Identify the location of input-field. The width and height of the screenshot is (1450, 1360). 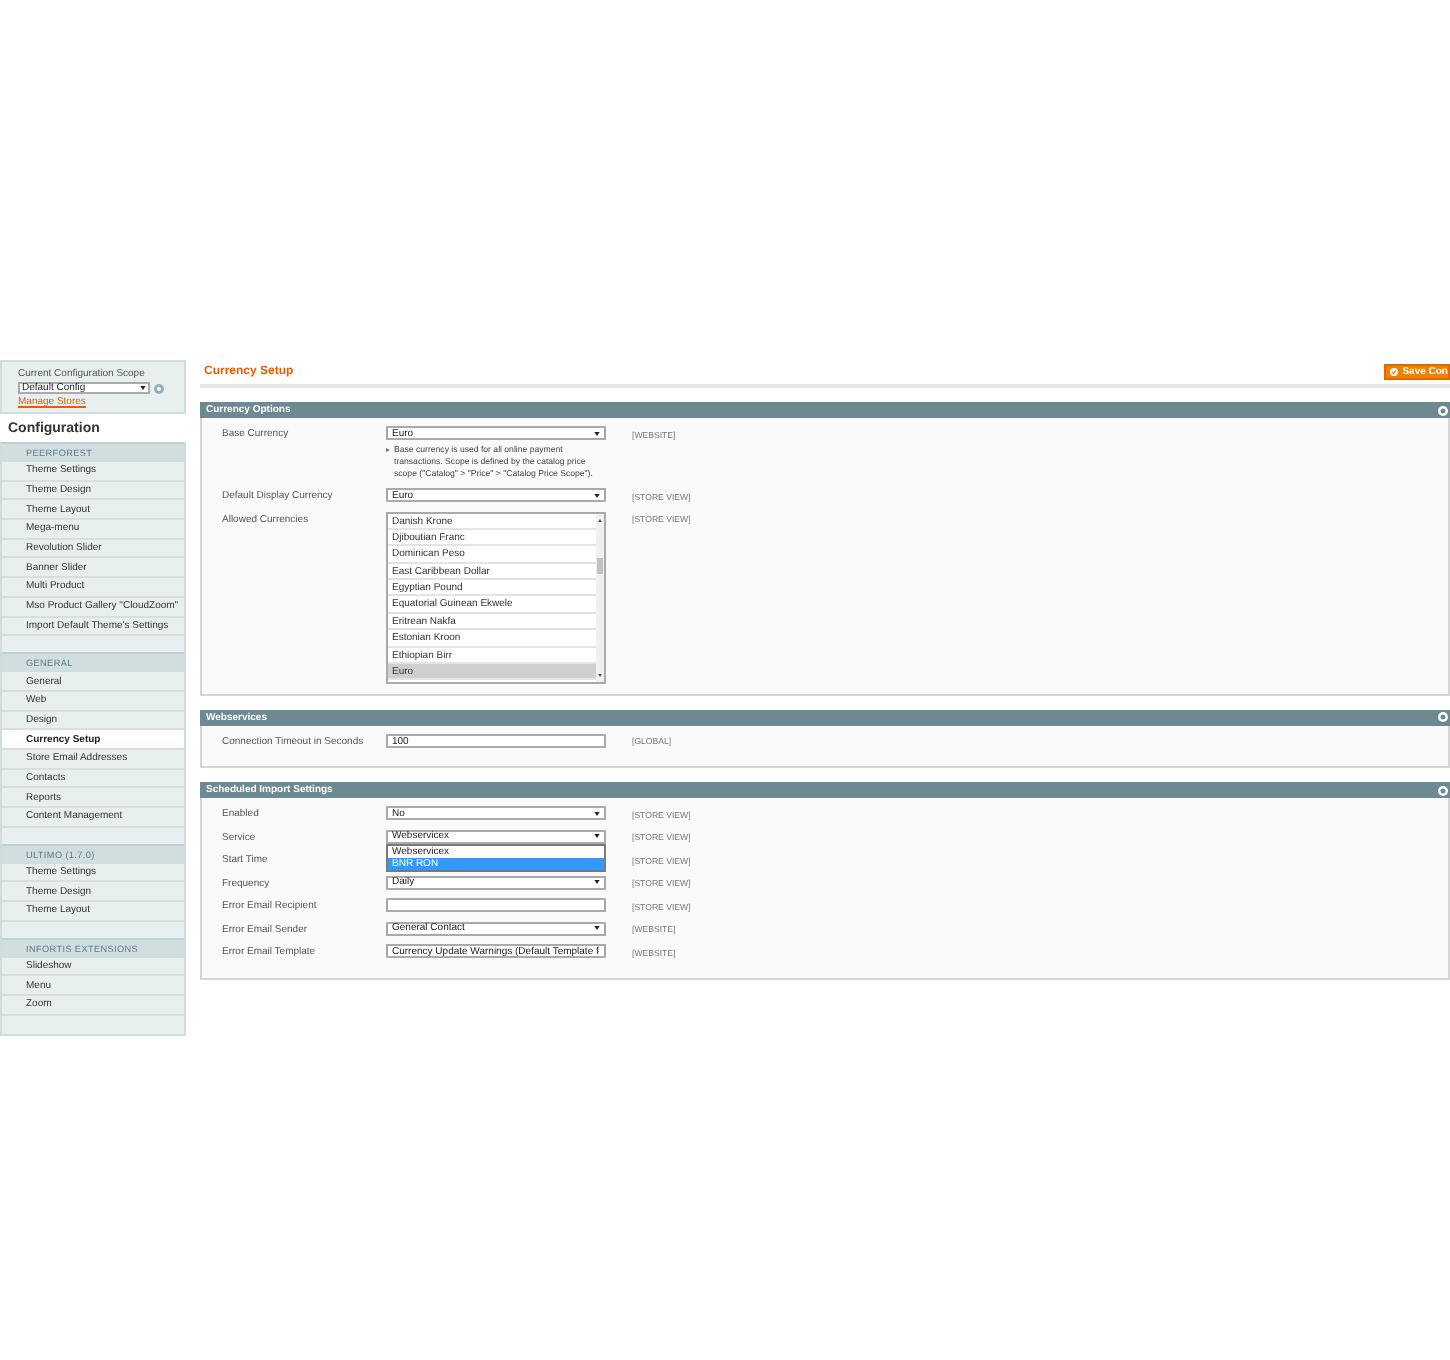
(496, 905).